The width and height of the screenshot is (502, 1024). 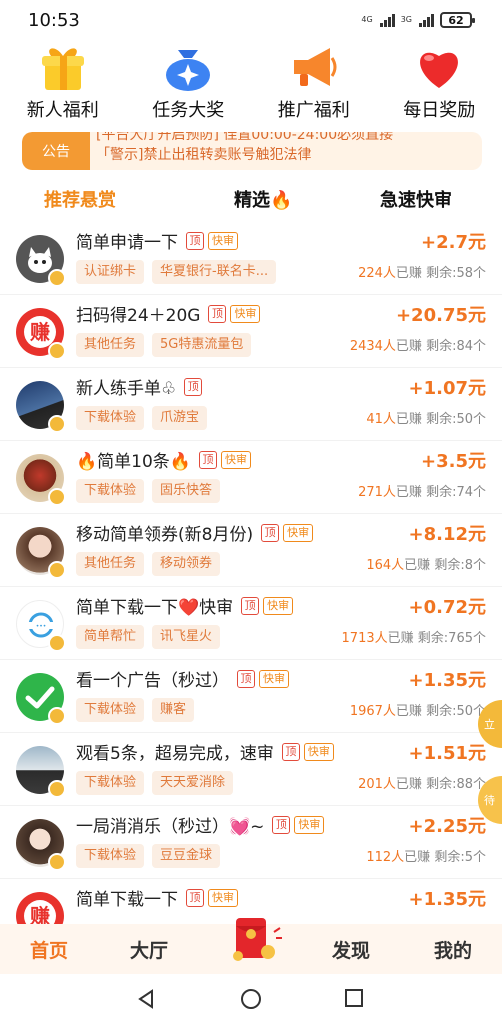 I want to click on task-title: 观看5条，超易完成，速审 顶 快审, so click(x=205, y=751).